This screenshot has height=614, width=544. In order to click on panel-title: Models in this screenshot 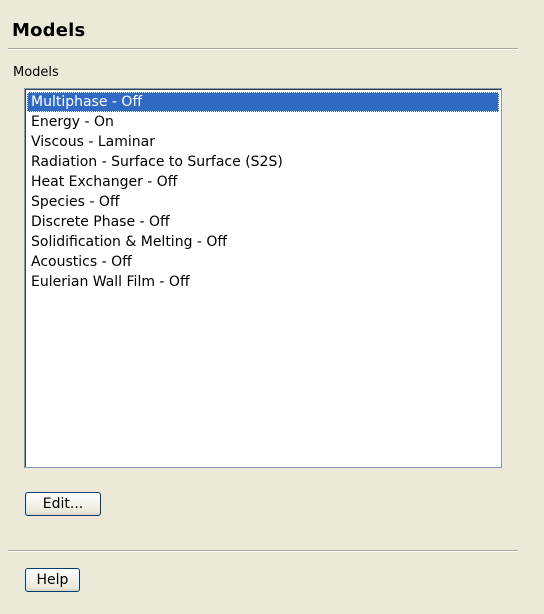, I will do `click(49, 30)`.